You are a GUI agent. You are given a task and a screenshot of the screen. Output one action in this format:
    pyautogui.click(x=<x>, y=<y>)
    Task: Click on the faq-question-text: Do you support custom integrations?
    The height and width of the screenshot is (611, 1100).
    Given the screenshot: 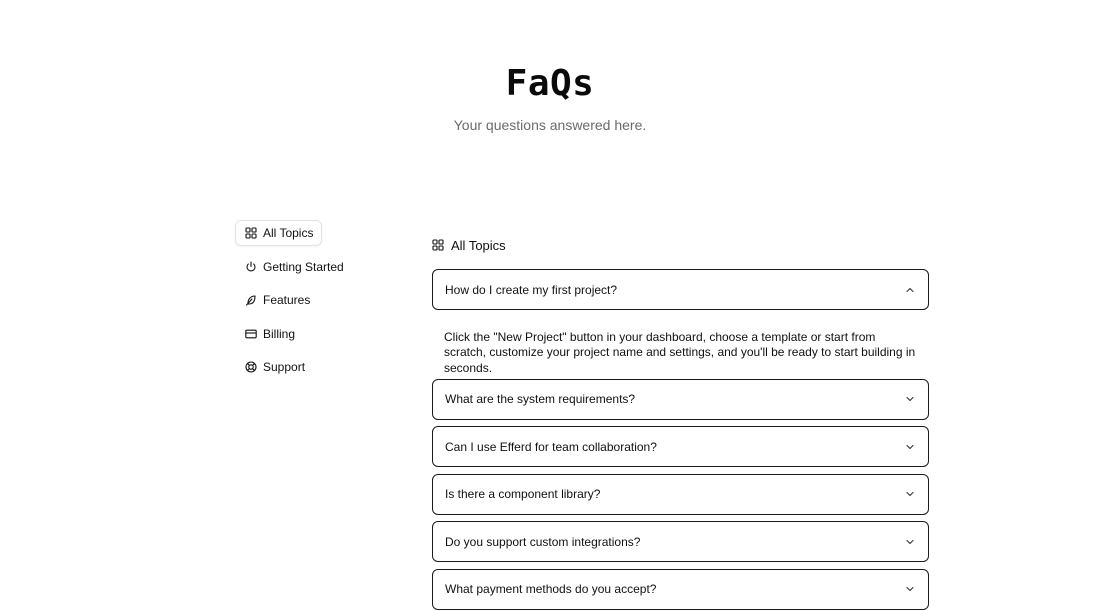 What is the action you would take?
    pyautogui.click(x=543, y=541)
    